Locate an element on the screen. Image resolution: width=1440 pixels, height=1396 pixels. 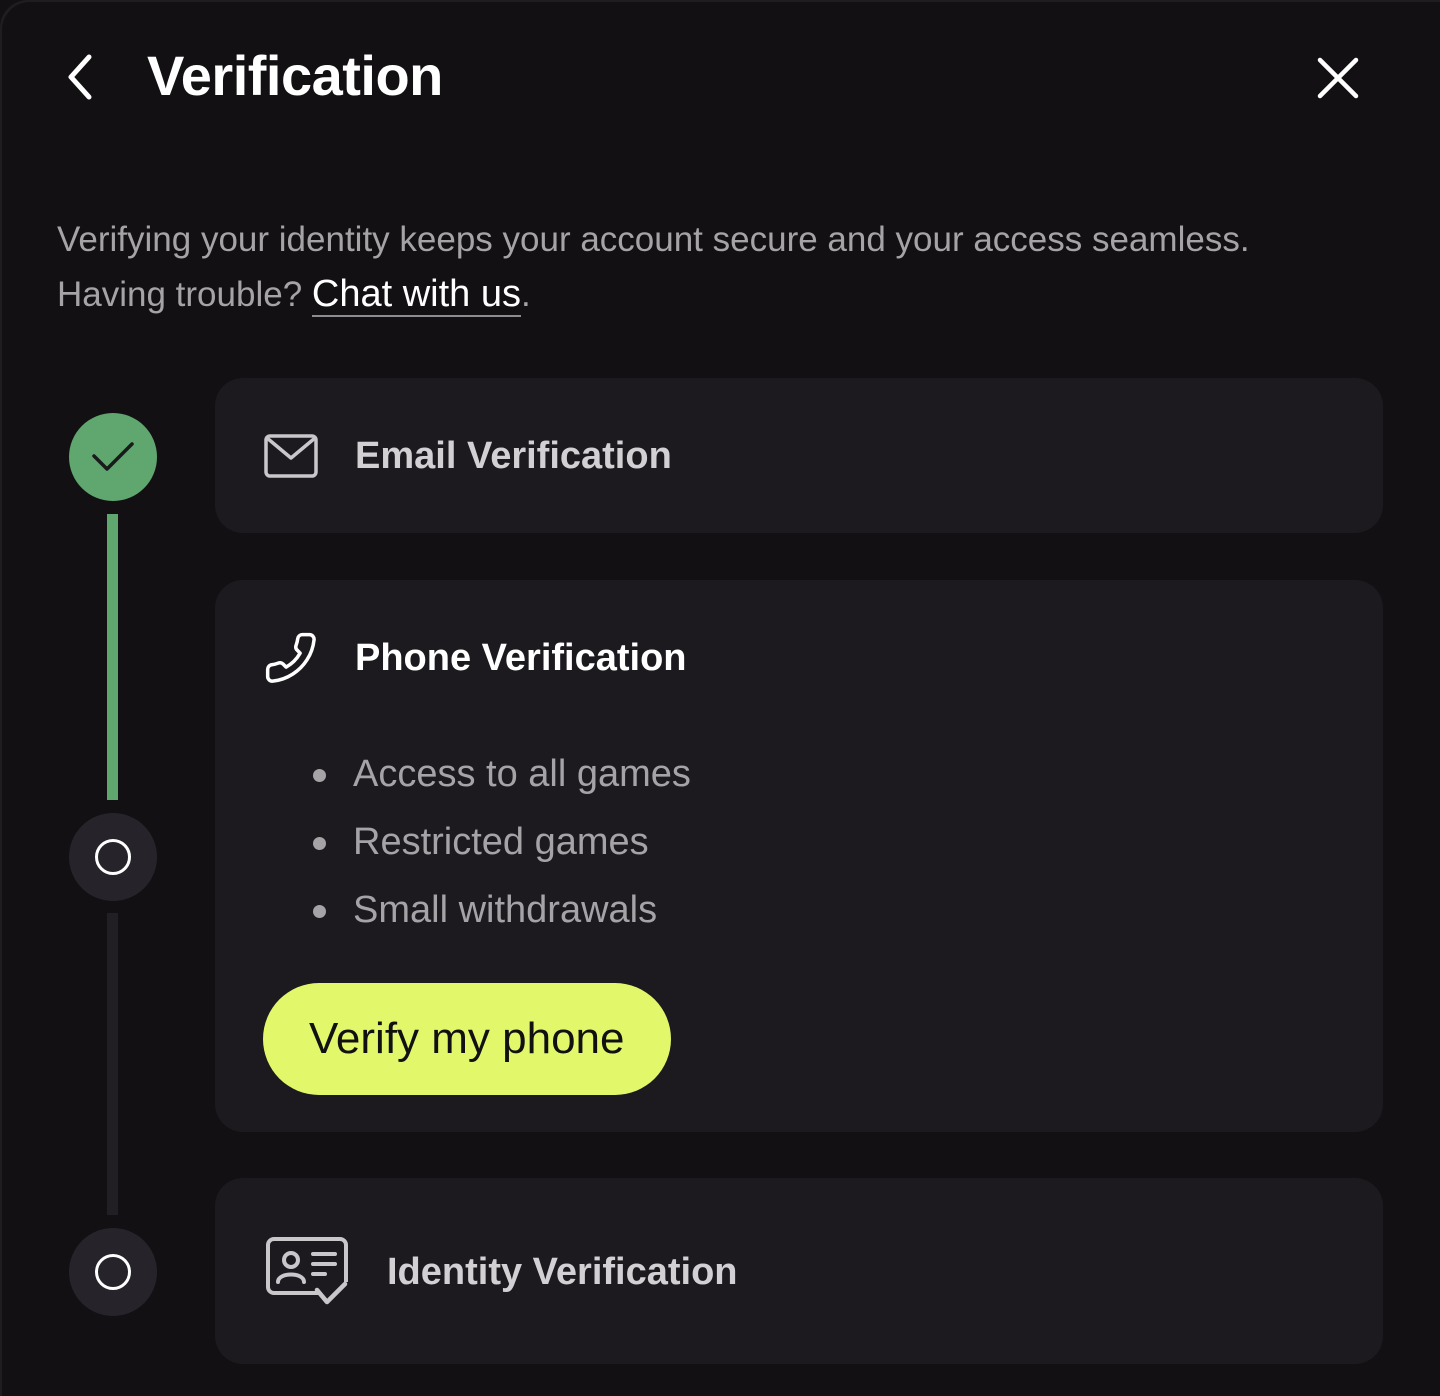
trouble-text: Having trouble? is located at coordinates (184, 294).